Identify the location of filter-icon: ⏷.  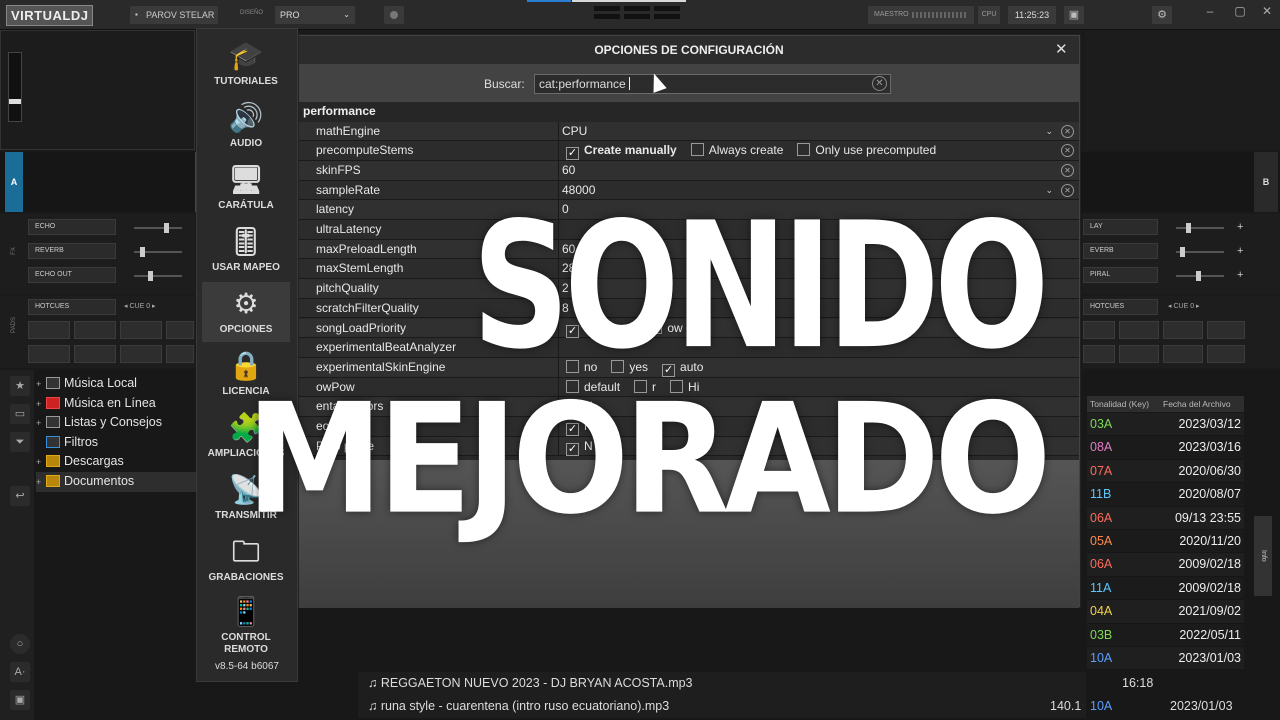
(20, 442).